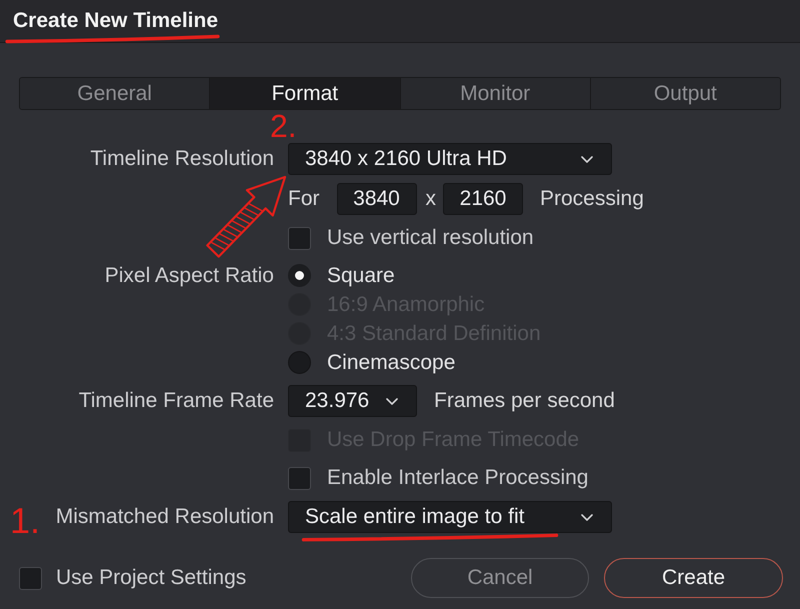 Image resolution: width=800 pixels, height=609 pixels. Describe the element at coordinates (685, 93) in the screenshot. I see `tab: Output` at that location.